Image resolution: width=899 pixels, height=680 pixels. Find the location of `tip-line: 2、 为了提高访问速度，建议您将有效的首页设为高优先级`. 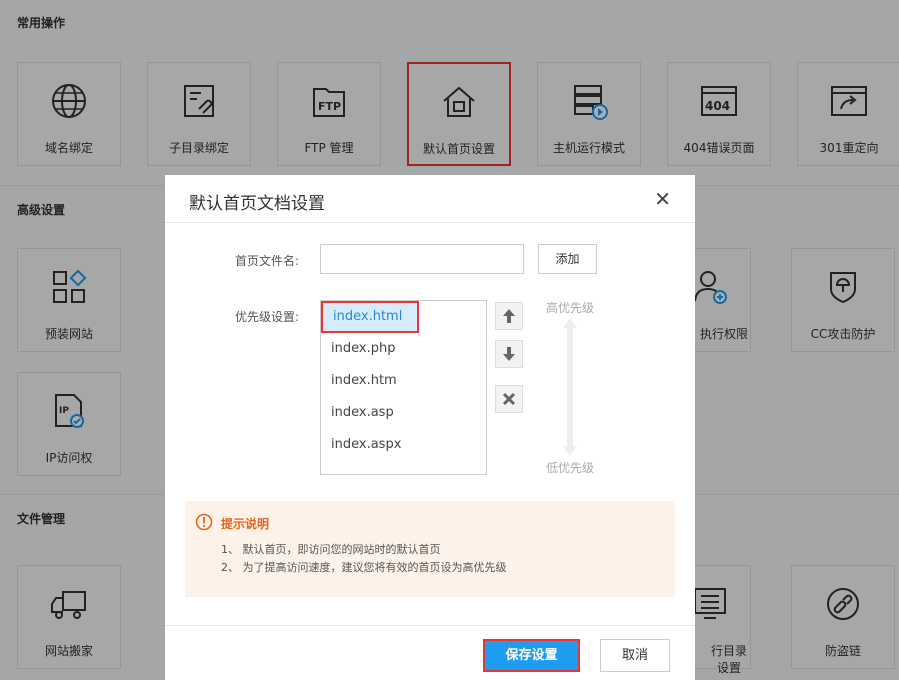

tip-line: 2、 为了提高访问速度，建议您将有效的首页设为高优先级 is located at coordinates (364, 567).